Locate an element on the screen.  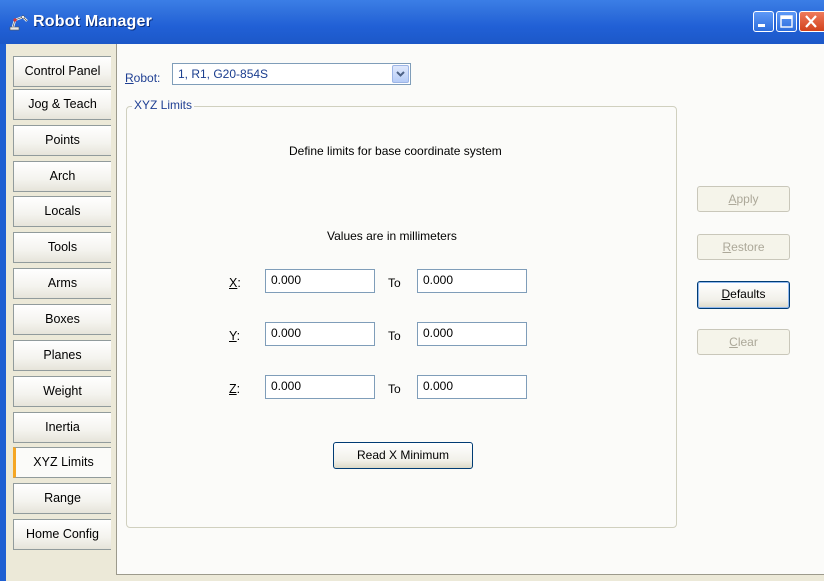
robot-label-rest: obot: is located at coordinates (147, 78).